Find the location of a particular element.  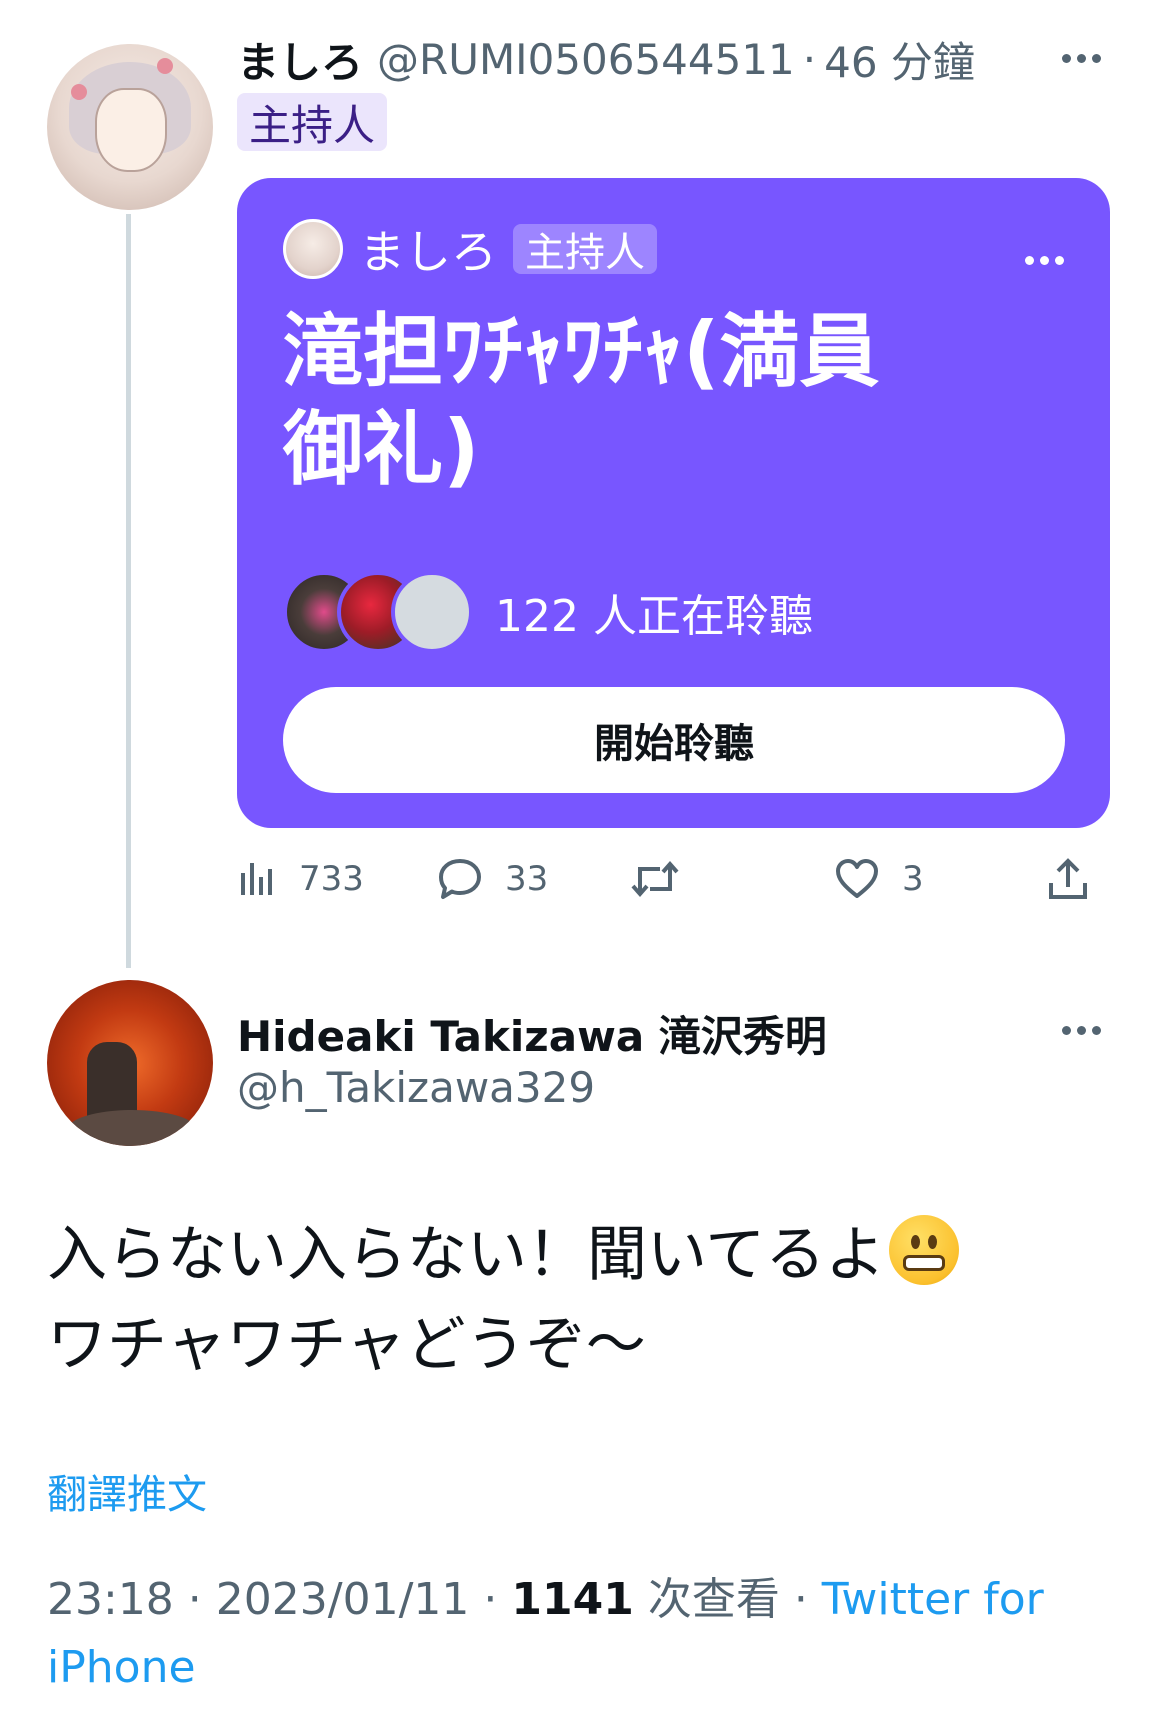

views-icon is located at coordinates (256, 879).